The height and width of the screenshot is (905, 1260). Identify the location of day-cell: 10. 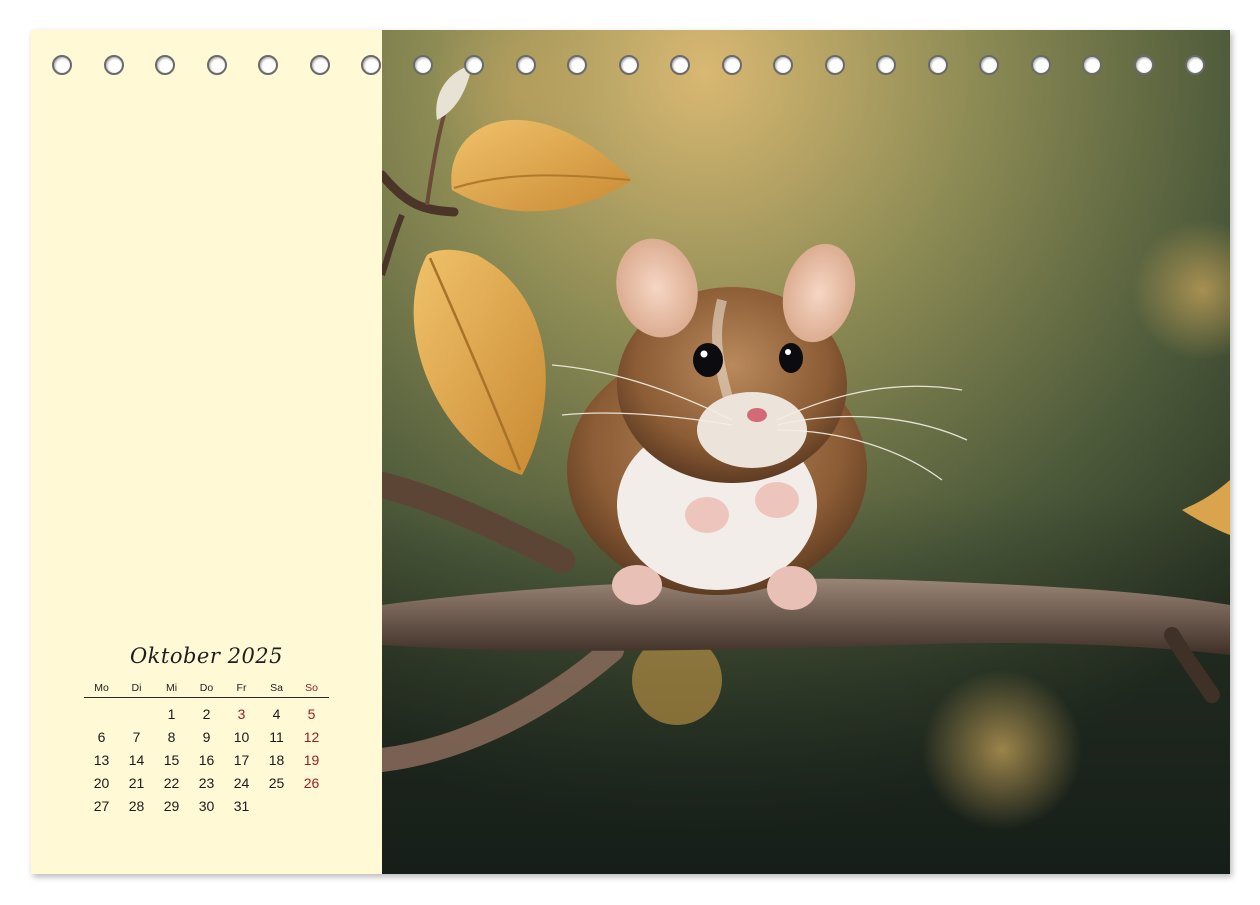
(241, 737).